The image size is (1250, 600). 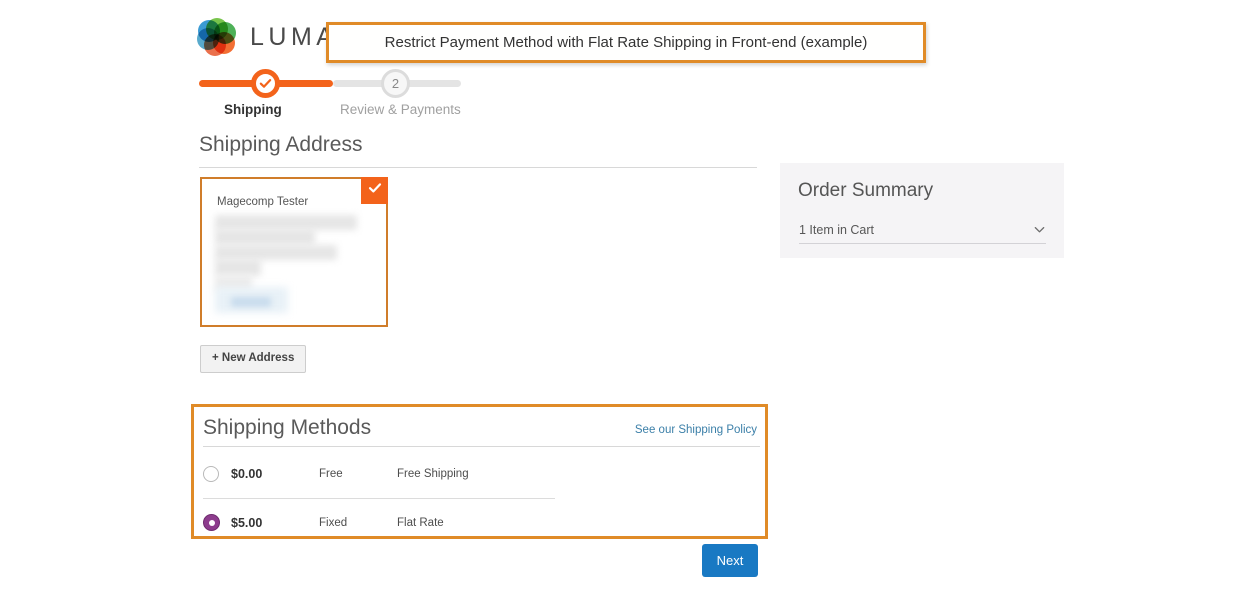 I want to click on new-address-button: + New Address, so click(x=253, y=359).